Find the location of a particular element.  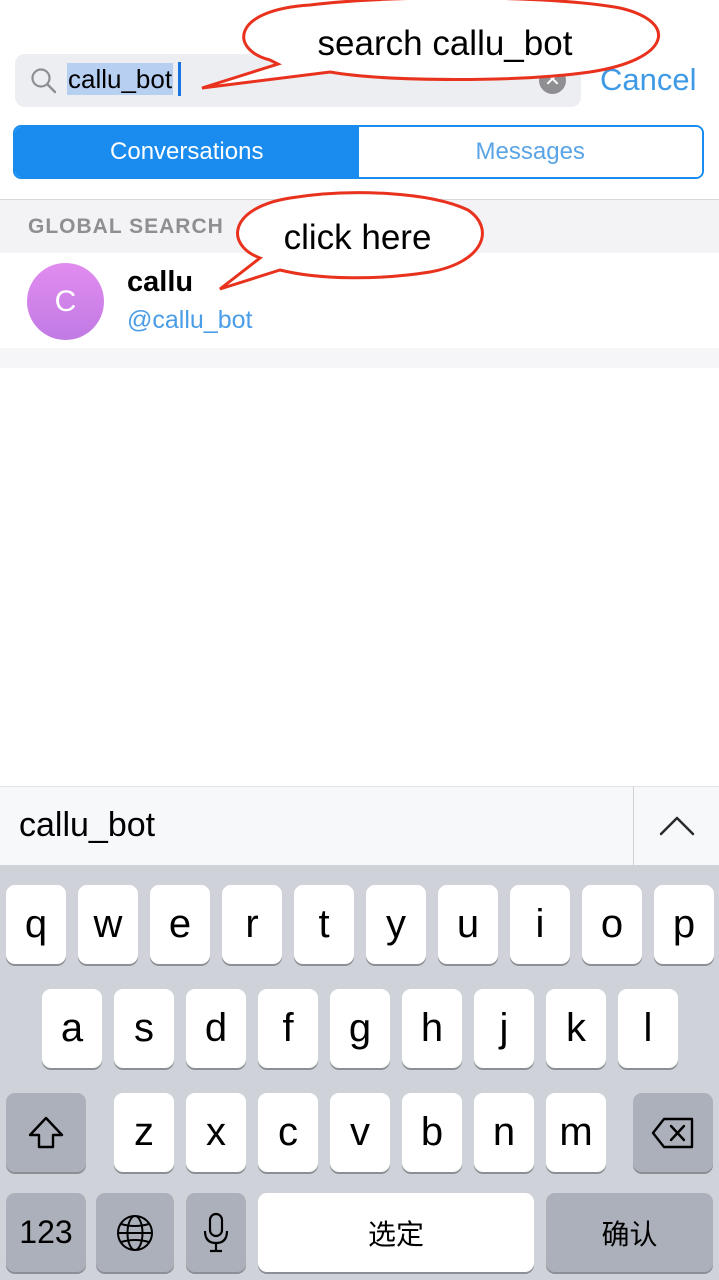

key-y: y is located at coordinates (396, 924).